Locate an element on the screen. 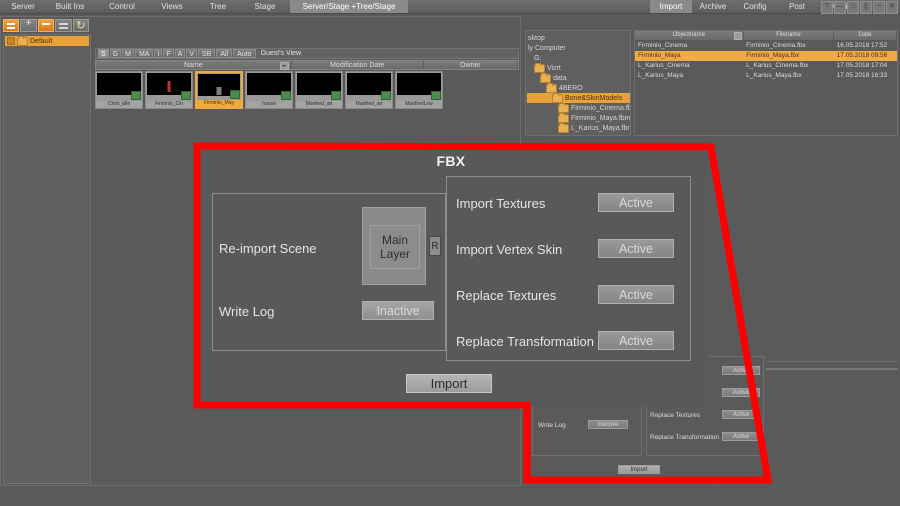  scene-thumbnail: Firminio_Cin is located at coordinates (169, 90).